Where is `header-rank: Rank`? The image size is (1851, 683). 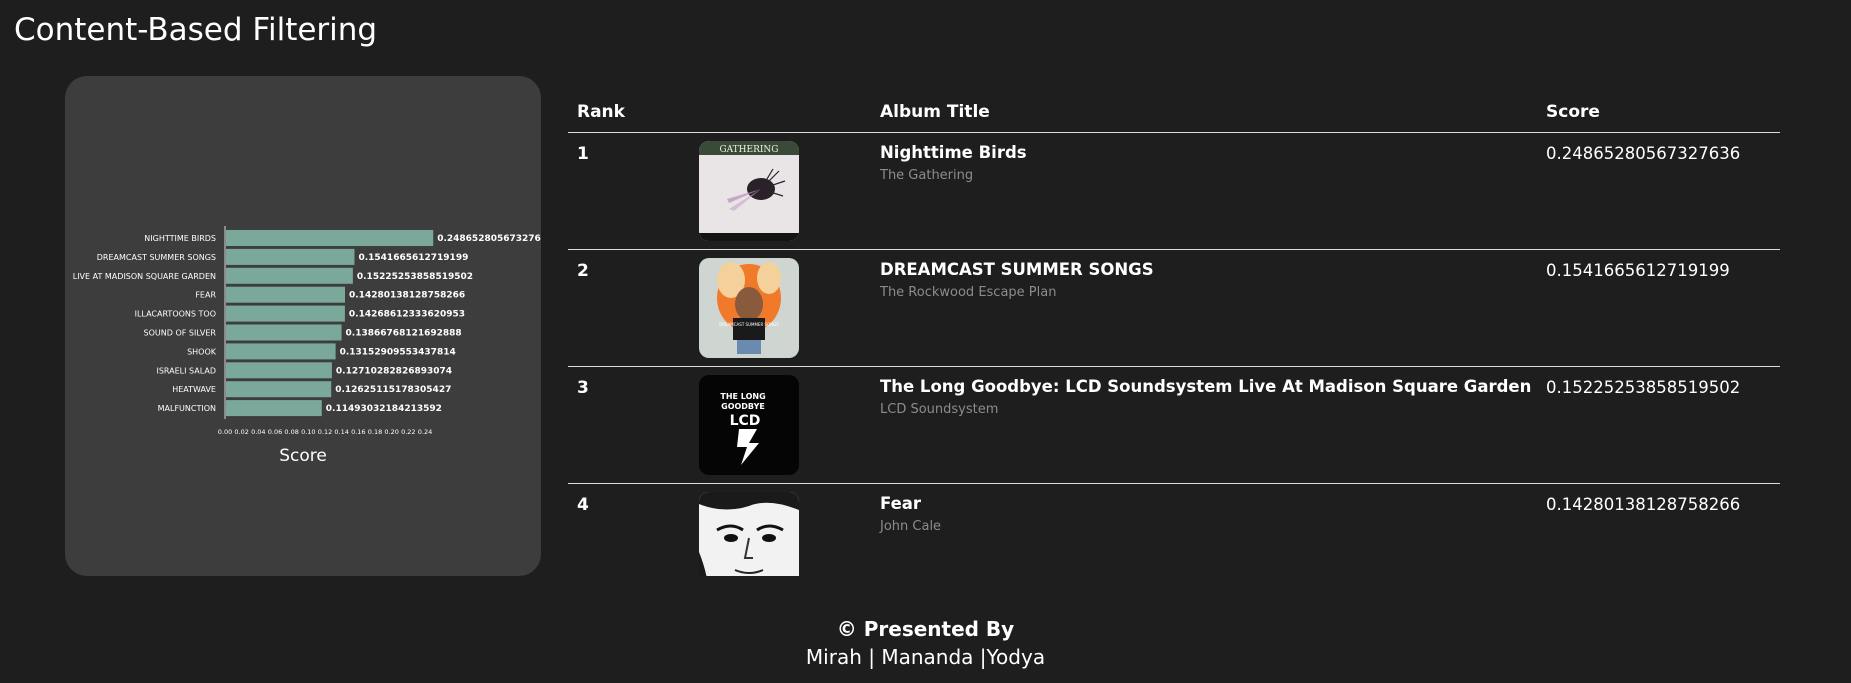 header-rank: Rank is located at coordinates (601, 112).